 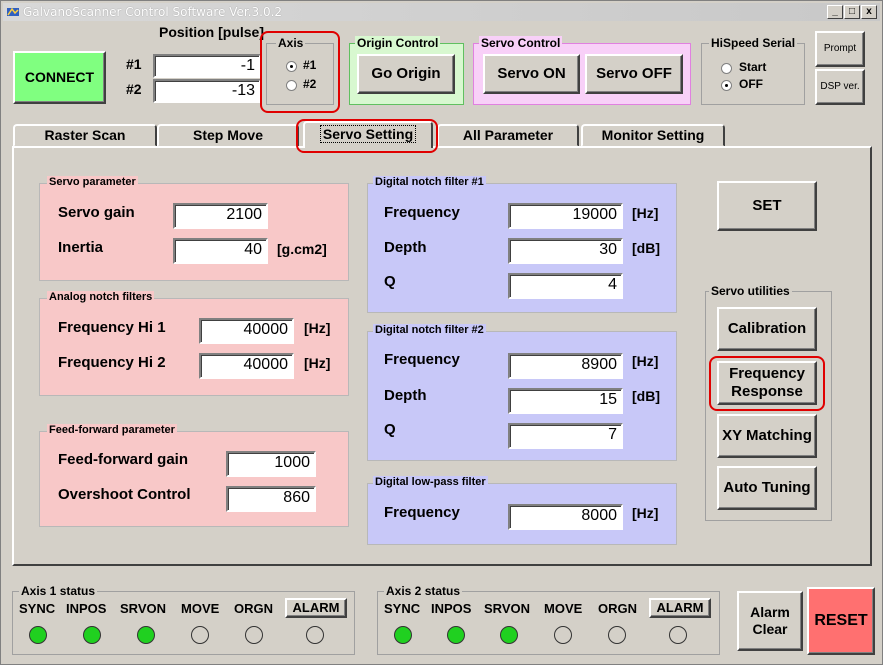 I want to click on hispeed-start-radio, so click(x=726, y=68).